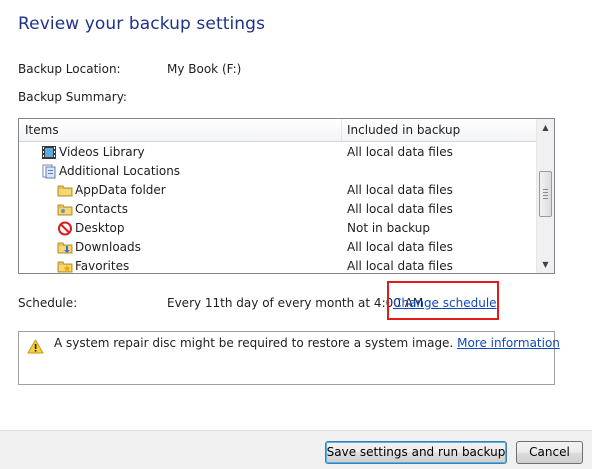 The image size is (592, 469). What do you see at coordinates (72, 97) in the screenshot?
I see `backup-summary-label: Backup Summary:` at bounding box center [72, 97].